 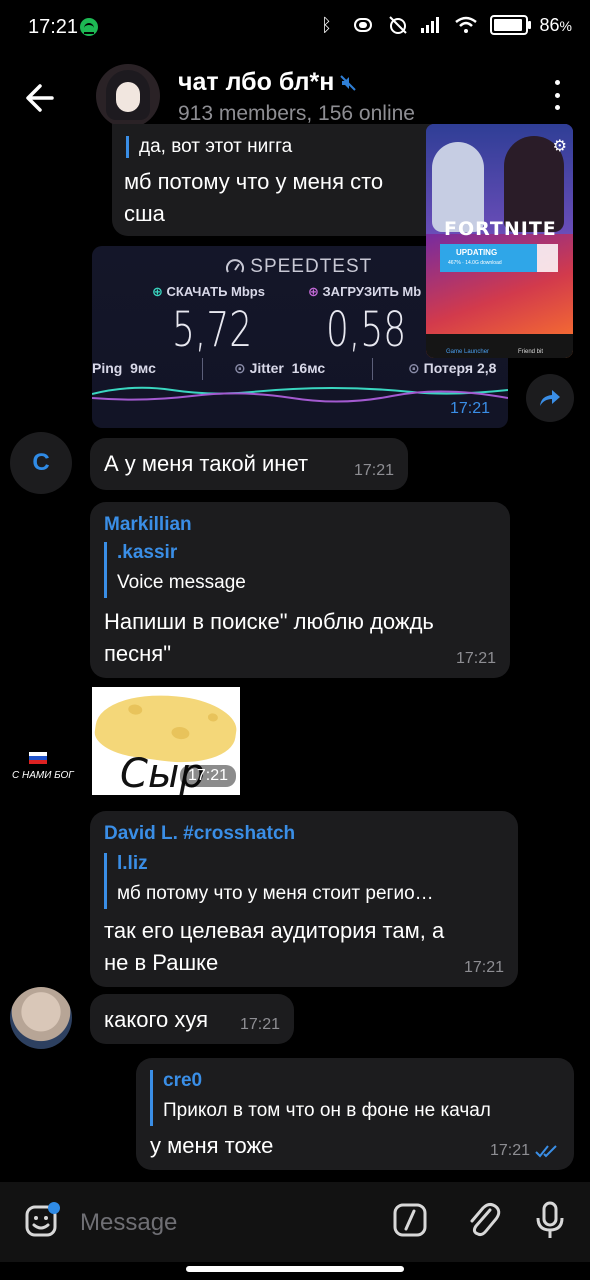 I want to click on emoji-icon, so click(x=42, y=1220).